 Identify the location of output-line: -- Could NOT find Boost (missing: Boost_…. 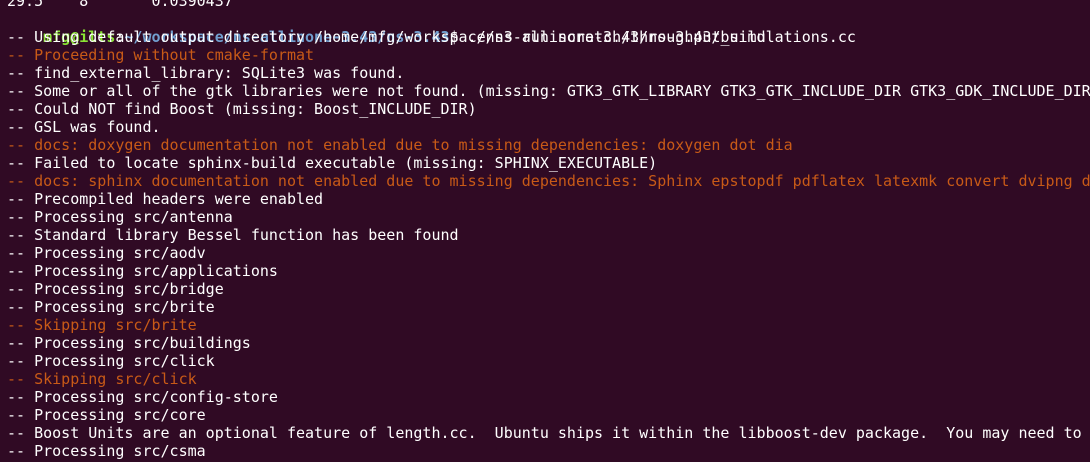
(242, 109).